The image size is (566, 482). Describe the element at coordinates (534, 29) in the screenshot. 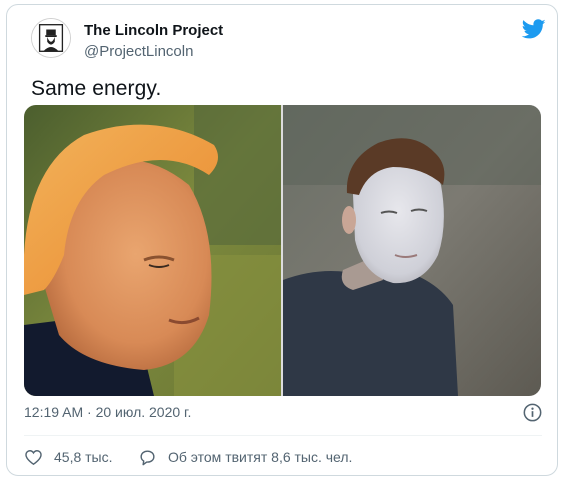

I see `twitter-bird-icon` at that location.